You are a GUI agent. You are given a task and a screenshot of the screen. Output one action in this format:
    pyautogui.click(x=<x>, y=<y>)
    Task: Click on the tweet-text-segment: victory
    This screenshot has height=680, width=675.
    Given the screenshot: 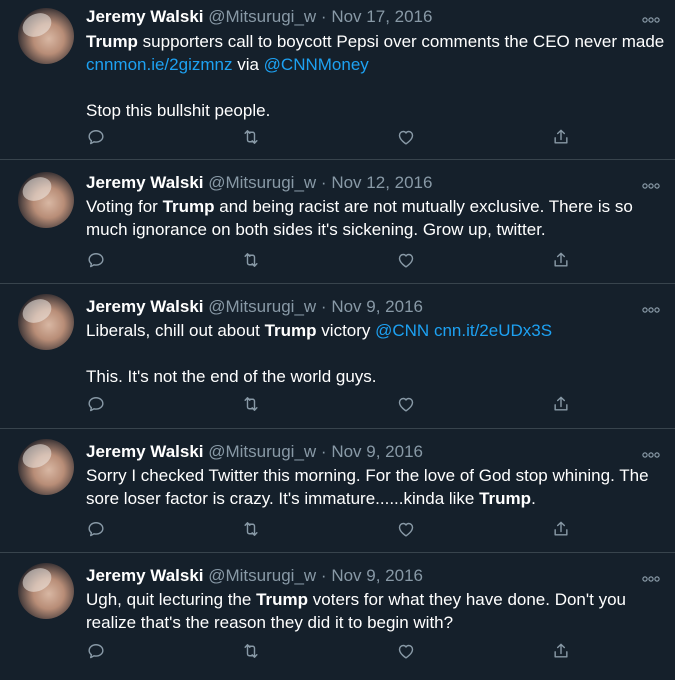 What is the action you would take?
    pyautogui.click(x=346, y=330)
    